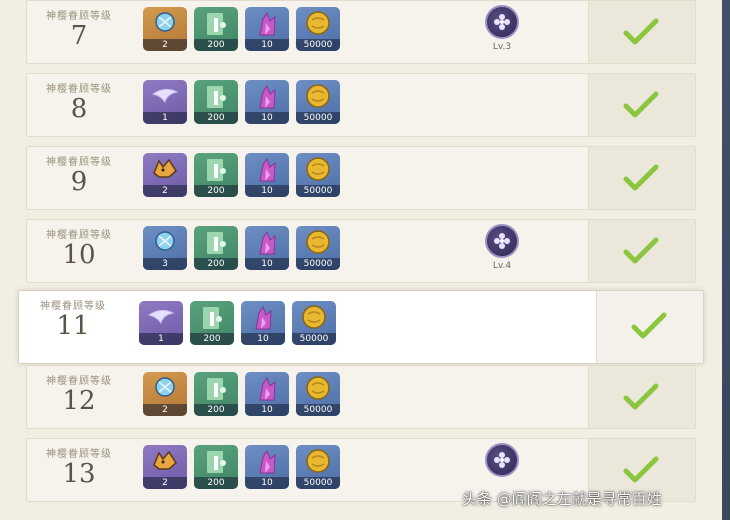  Describe the element at coordinates (726, 260) in the screenshot. I see `scrollbar-track` at that location.